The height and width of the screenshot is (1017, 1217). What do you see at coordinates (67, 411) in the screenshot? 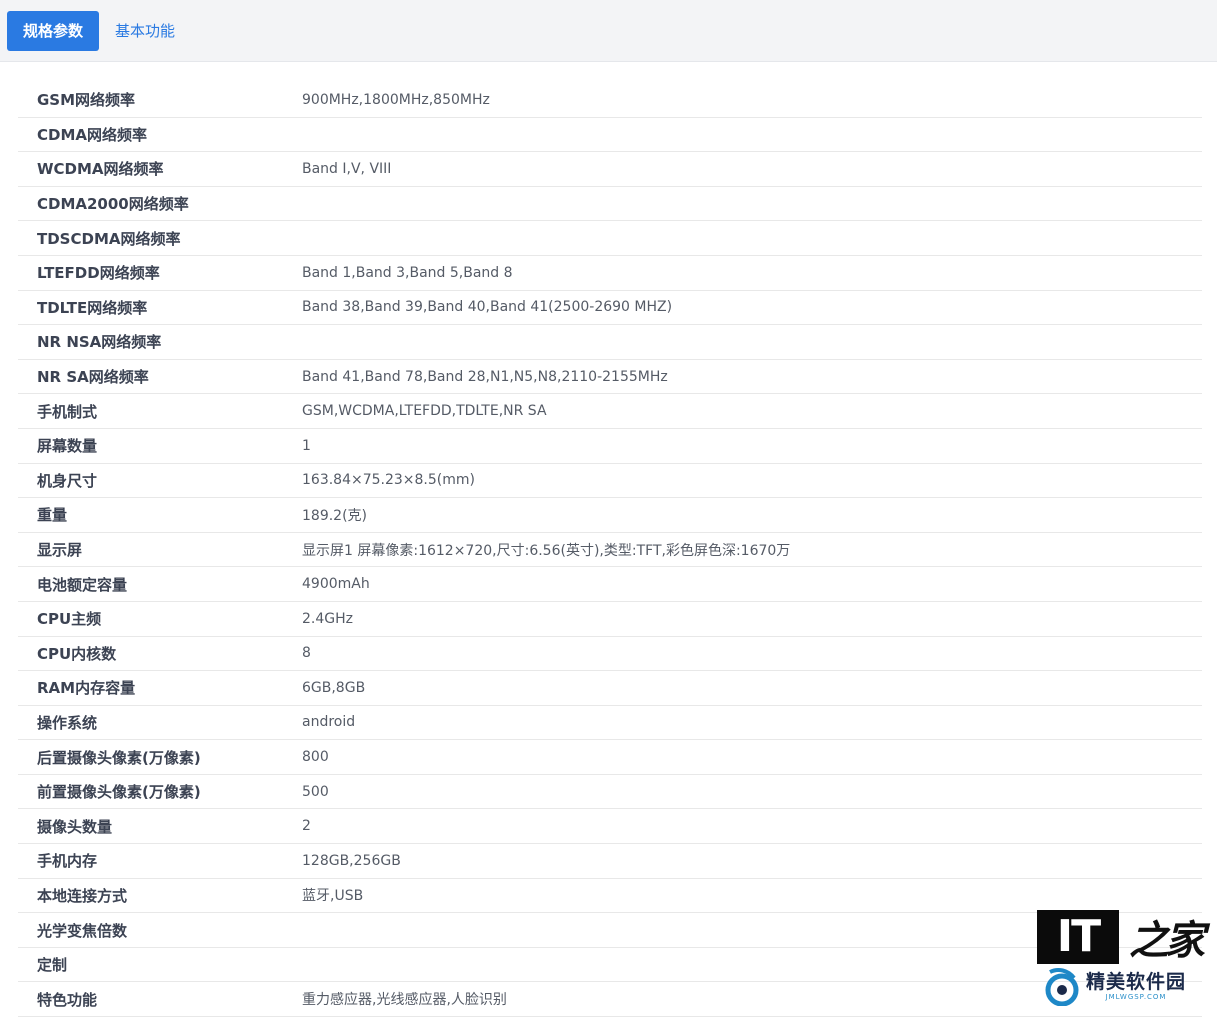
I see `spec-label: 手机制式` at bounding box center [67, 411].